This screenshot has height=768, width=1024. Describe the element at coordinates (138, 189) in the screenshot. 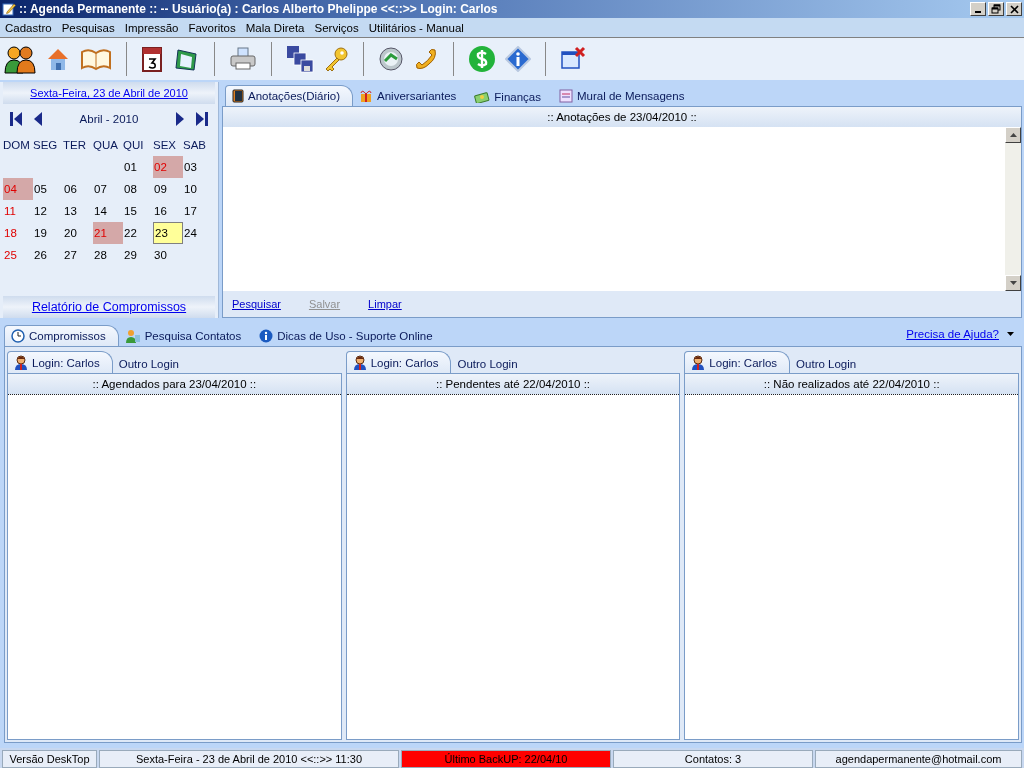

I see `calendar-day: 08` at that location.